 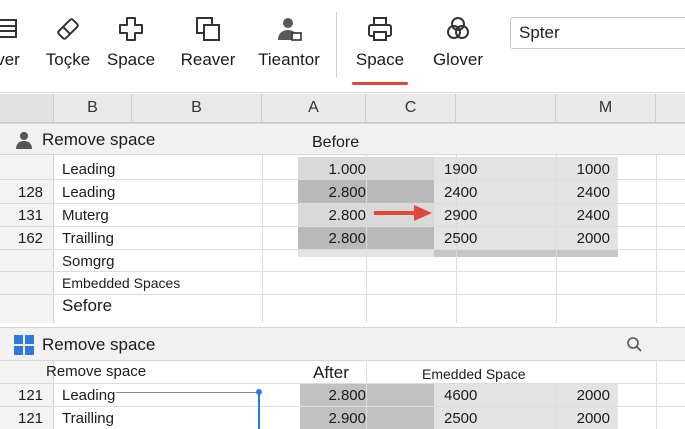 I want to click on circles-icon, so click(x=458, y=29).